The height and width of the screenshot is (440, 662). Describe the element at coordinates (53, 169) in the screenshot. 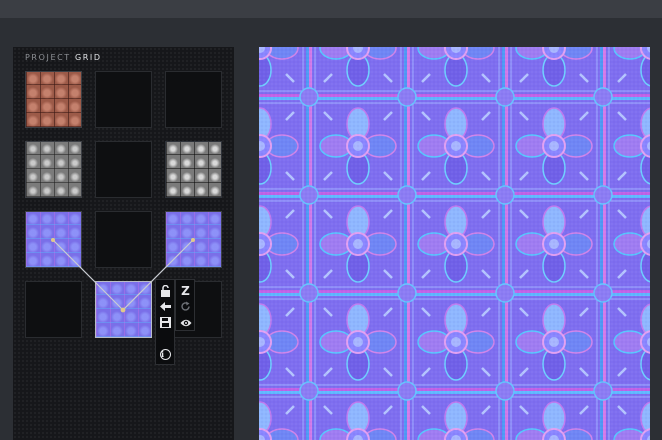

I see `grid-cell-r2c1` at that location.